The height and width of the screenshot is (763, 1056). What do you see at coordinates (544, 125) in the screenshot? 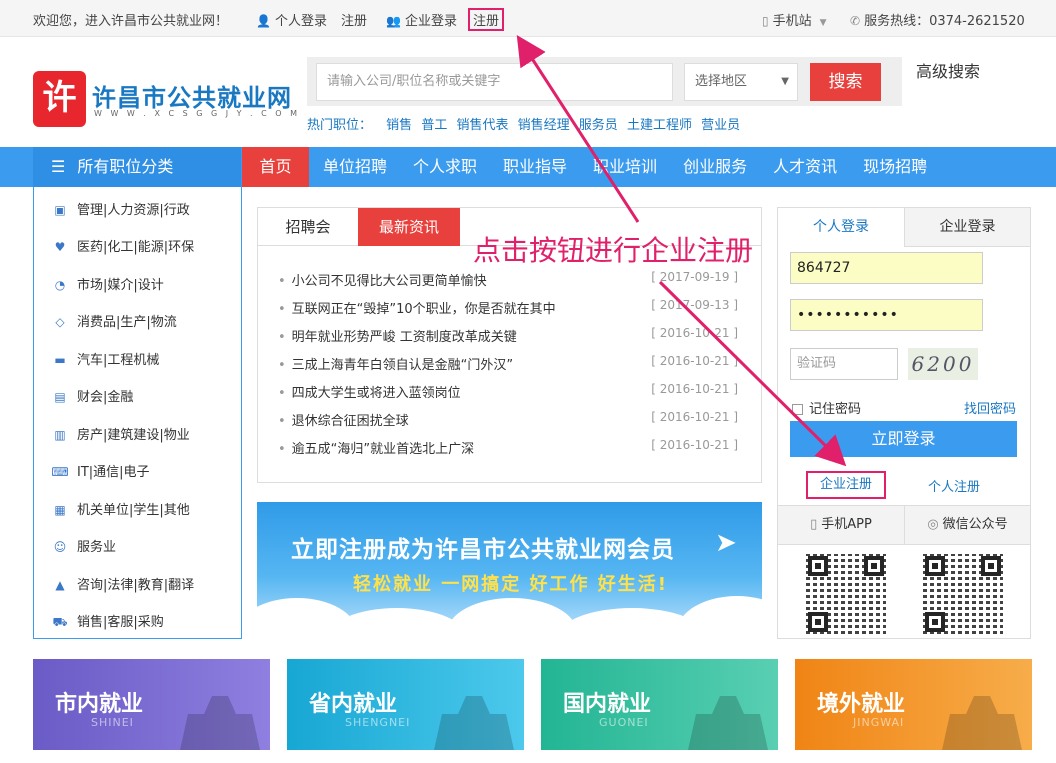
I see `hot-job-link: 销售经理` at bounding box center [544, 125].